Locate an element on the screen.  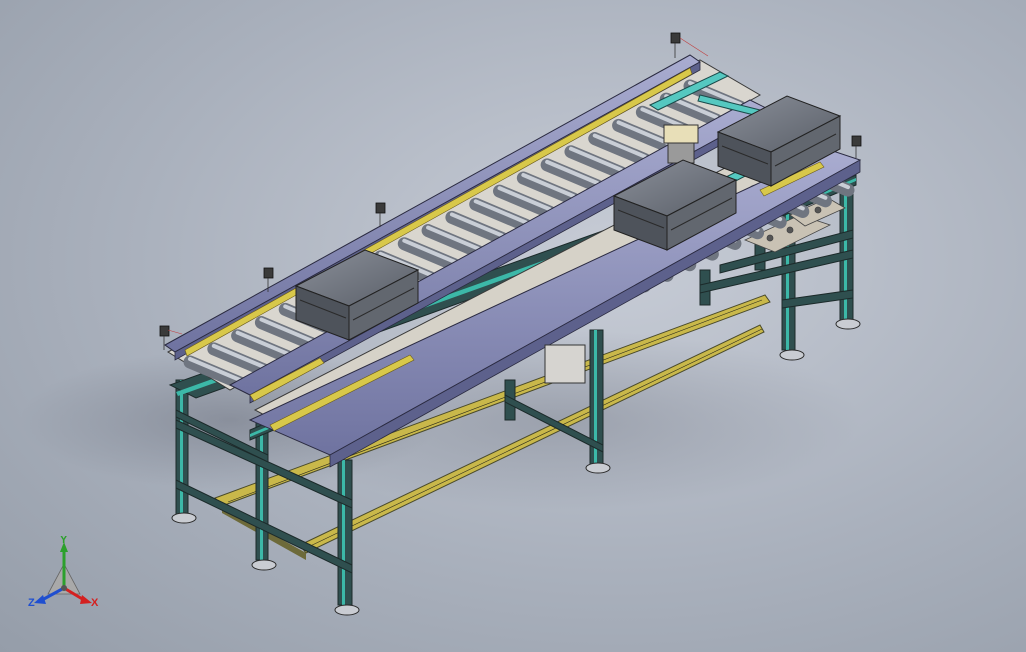
z-axis-label: Z is located at coordinates (31, 603).